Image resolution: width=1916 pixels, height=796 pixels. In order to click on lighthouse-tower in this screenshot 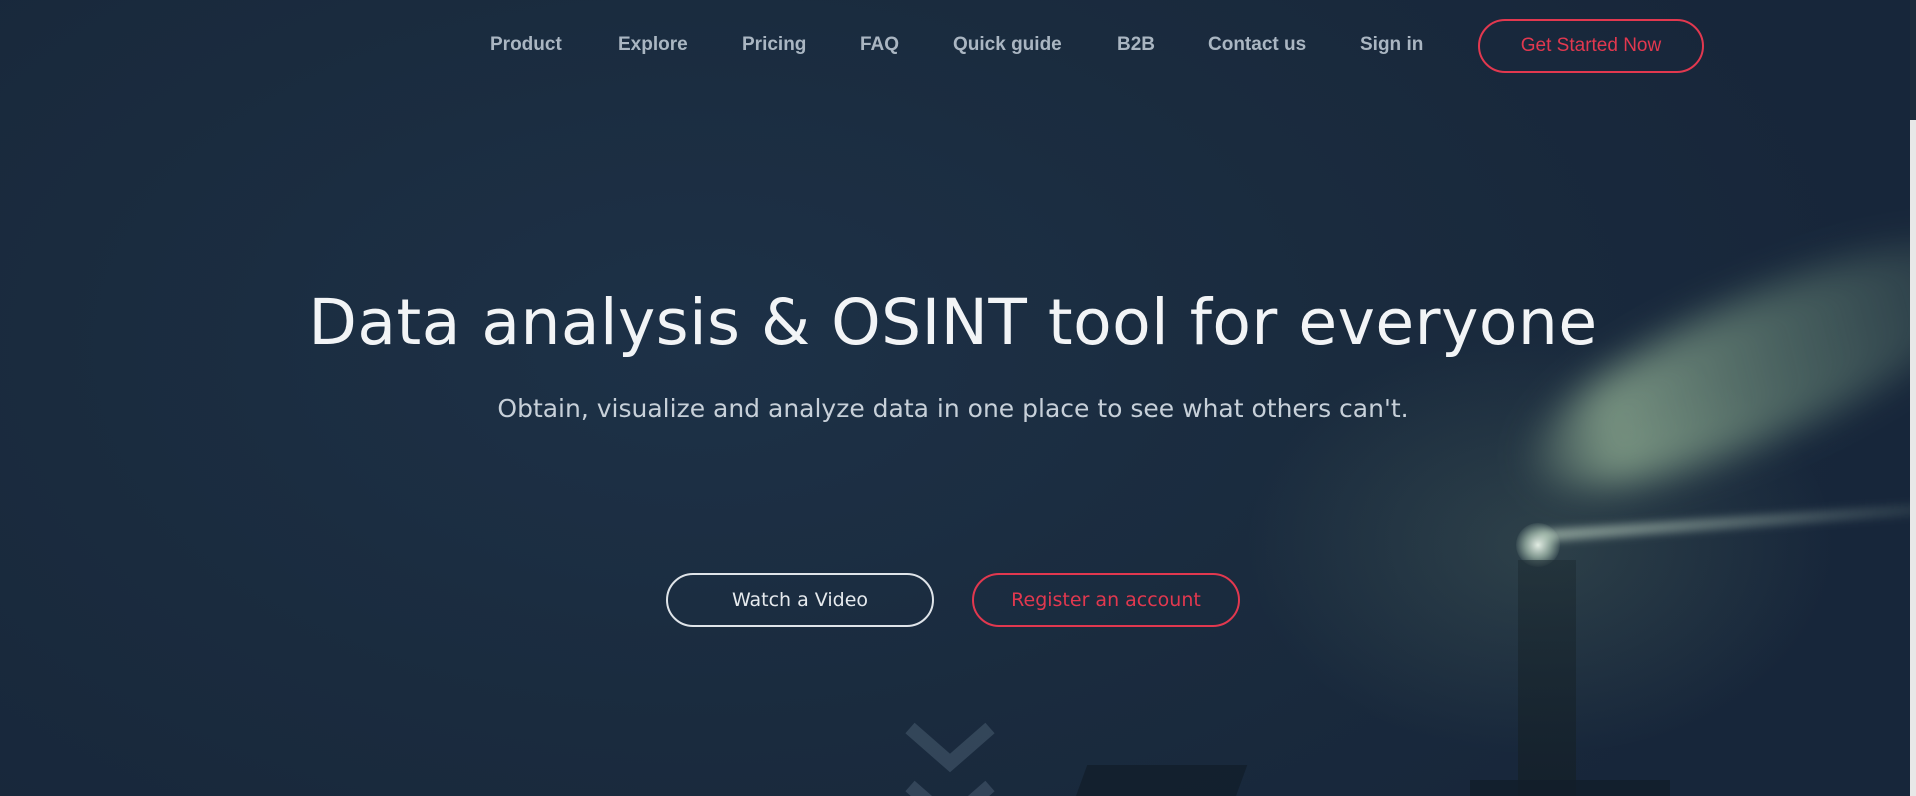, I will do `click(1547, 678)`.